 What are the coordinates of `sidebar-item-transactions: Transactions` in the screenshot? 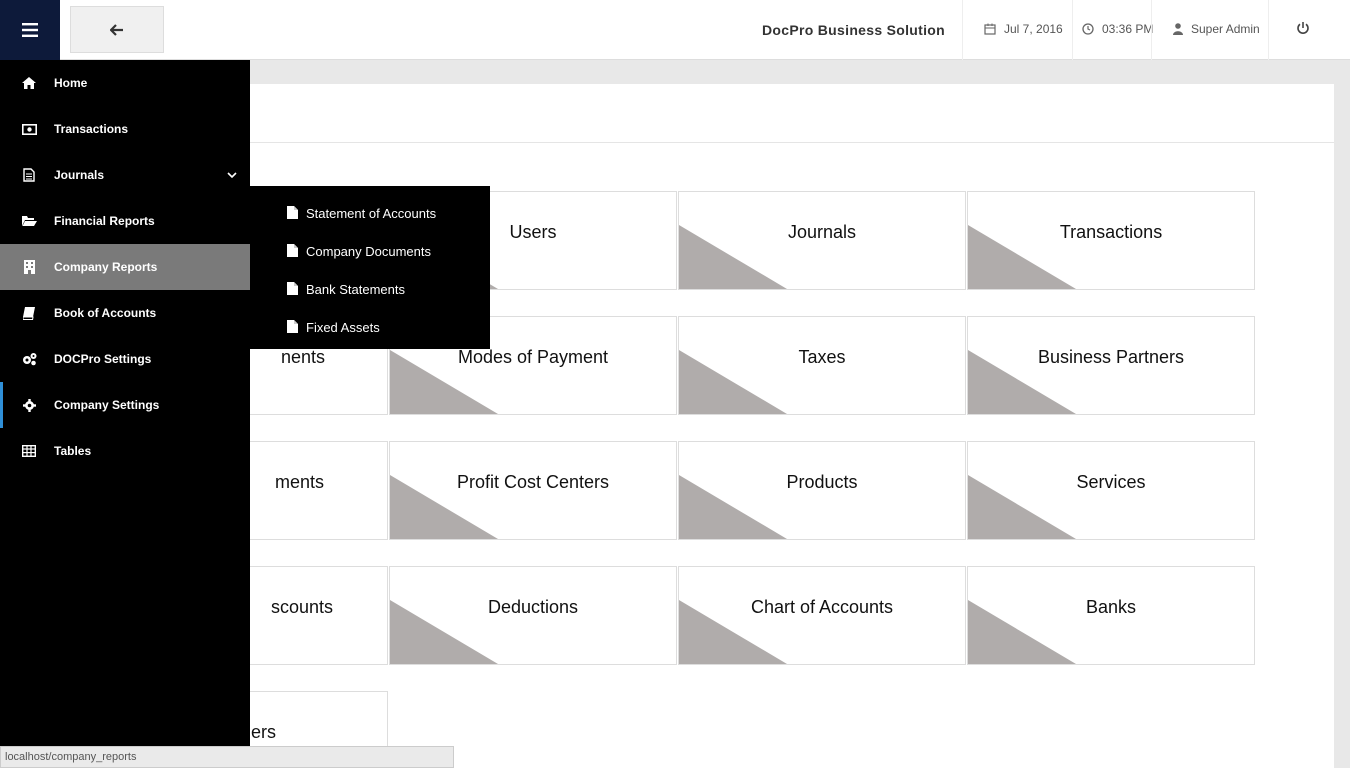 It's located at (125, 129).